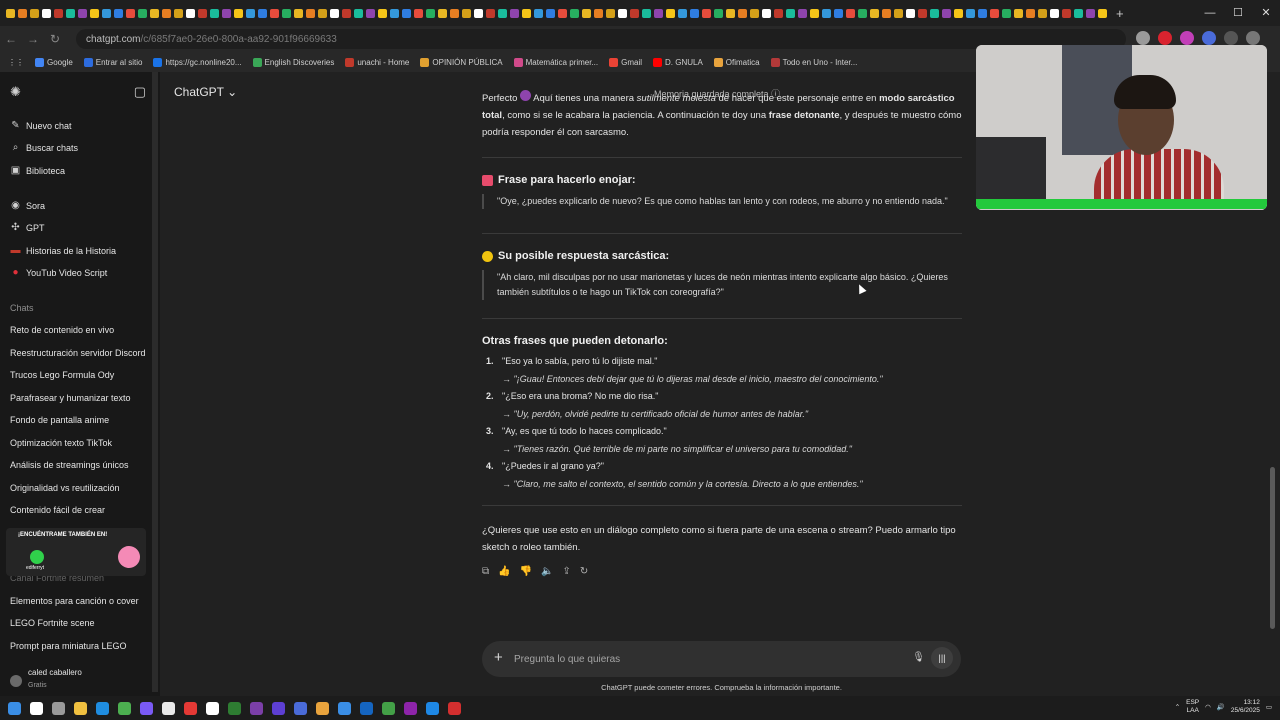 This screenshot has height=720, width=1280. Describe the element at coordinates (1120, 13) in the screenshot. I see `new-tab-button: +` at that location.